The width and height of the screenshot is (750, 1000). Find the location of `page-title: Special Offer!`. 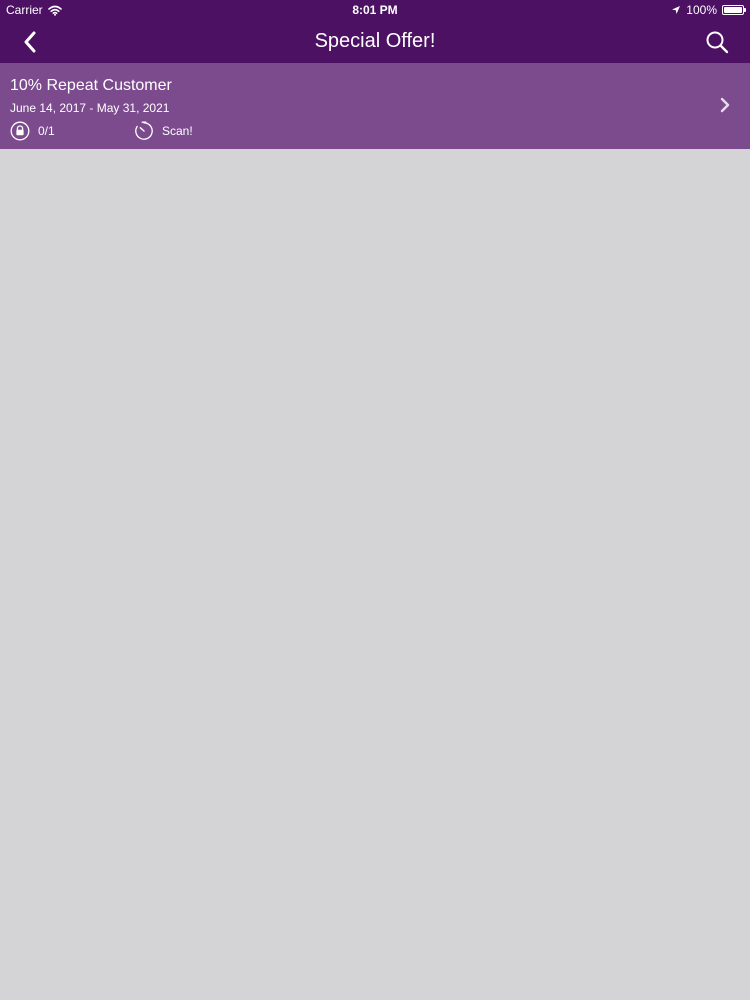

page-title: Special Offer! is located at coordinates (375, 41).